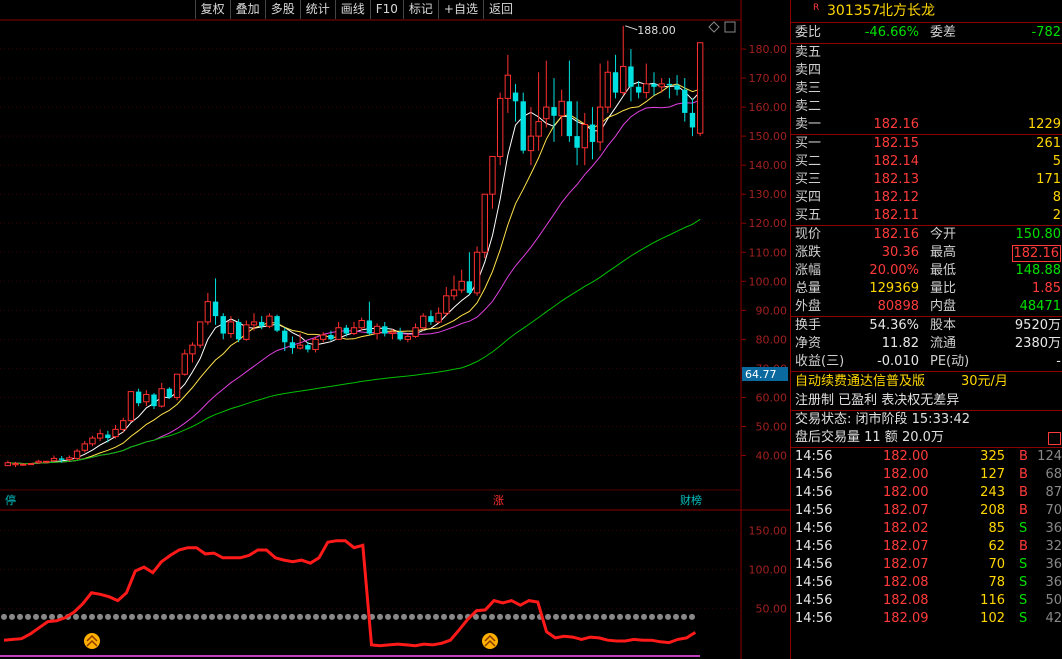 The image size is (1062, 659). What do you see at coordinates (1053, 510) in the screenshot?
I see `tick-count: 70` at bounding box center [1053, 510].